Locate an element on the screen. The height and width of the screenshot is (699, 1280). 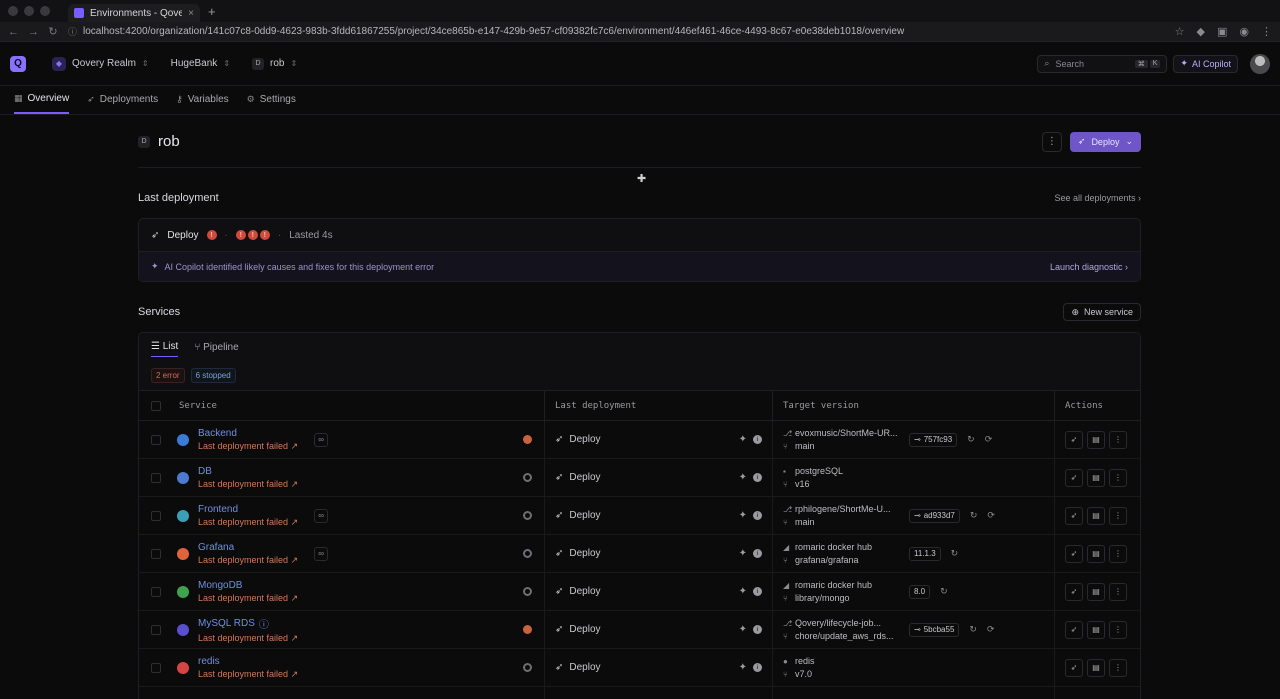
site-info-icon: ⓘ is located at coordinates (72, 31).